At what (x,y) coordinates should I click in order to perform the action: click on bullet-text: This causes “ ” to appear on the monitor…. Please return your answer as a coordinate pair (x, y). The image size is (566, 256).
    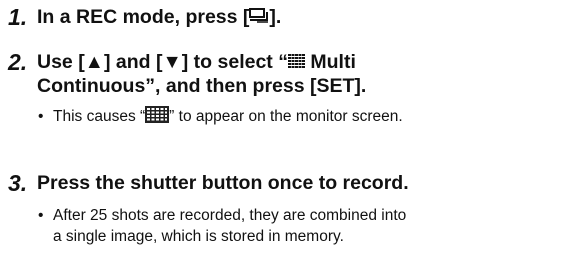
    Looking at the image, I should click on (228, 116).